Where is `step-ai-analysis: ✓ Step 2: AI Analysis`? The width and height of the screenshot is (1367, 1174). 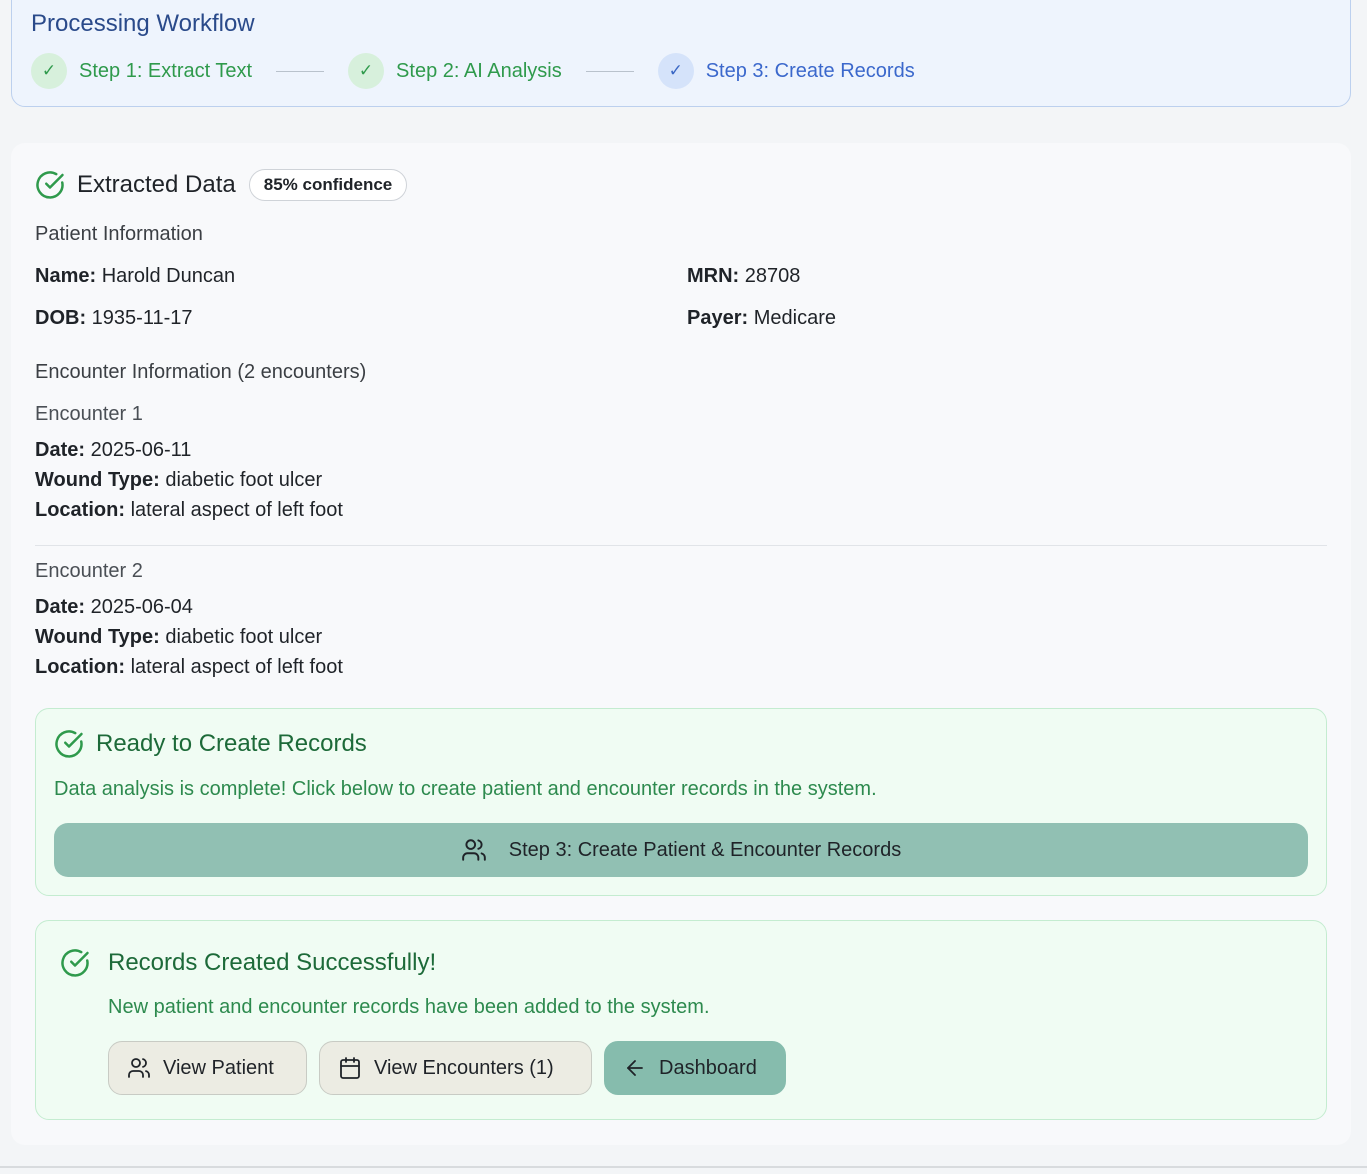
step-ai-analysis: ✓ Step 2: AI Analysis is located at coordinates (455, 71).